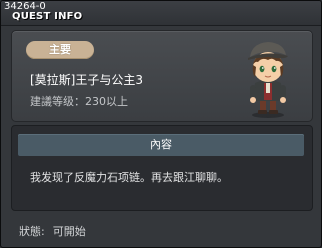 The image size is (322, 248). I want to click on content-header: 內容, so click(161, 145).